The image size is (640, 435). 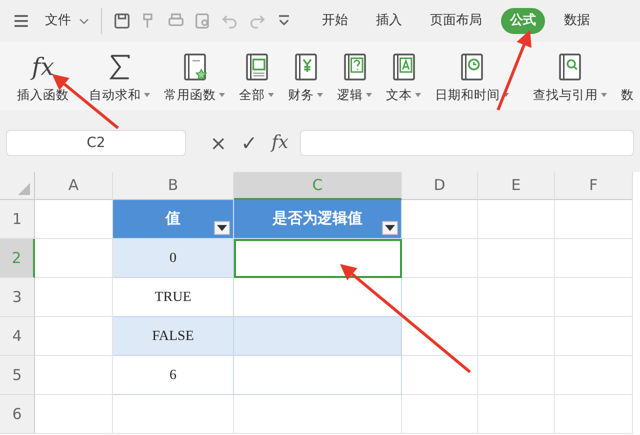 I want to click on row-header: 3, so click(x=17, y=297).